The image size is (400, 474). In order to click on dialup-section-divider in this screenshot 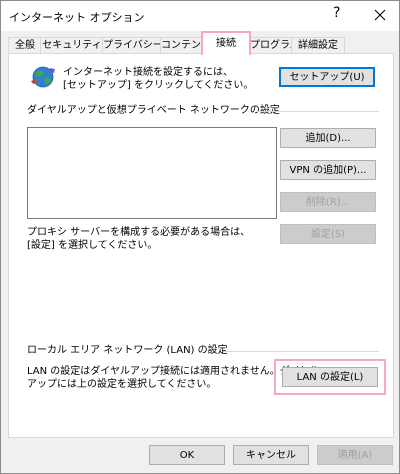, I will do `click(318, 111)`.